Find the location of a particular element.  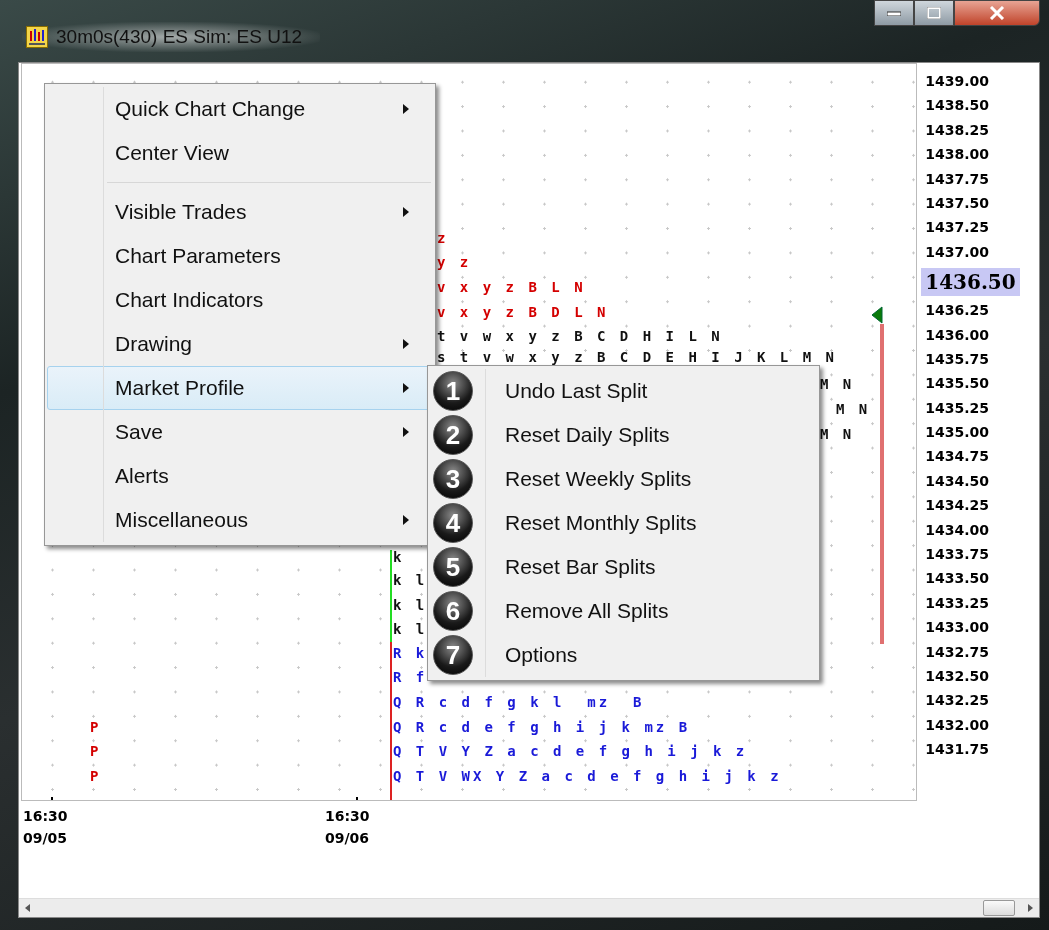

price-label: 1435.75 is located at coordinates (957, 359).